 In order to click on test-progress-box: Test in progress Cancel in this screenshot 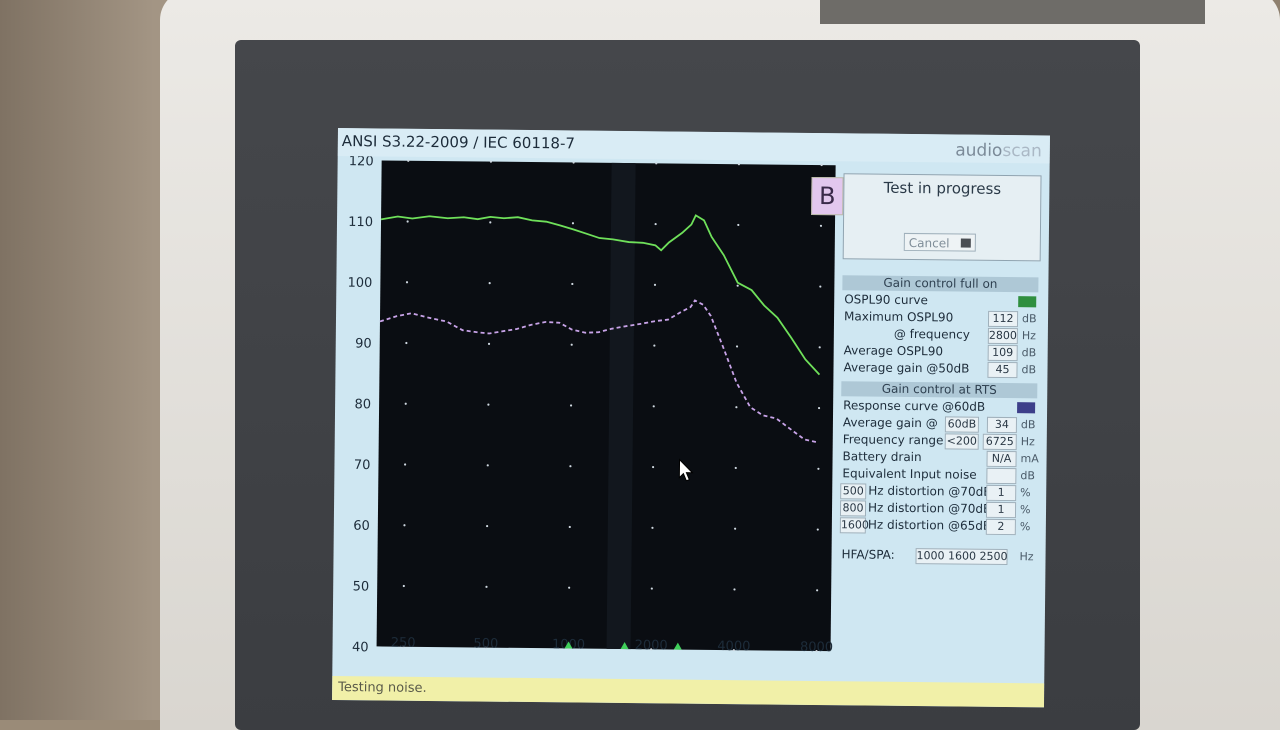, I will do `click(942, 217)`.